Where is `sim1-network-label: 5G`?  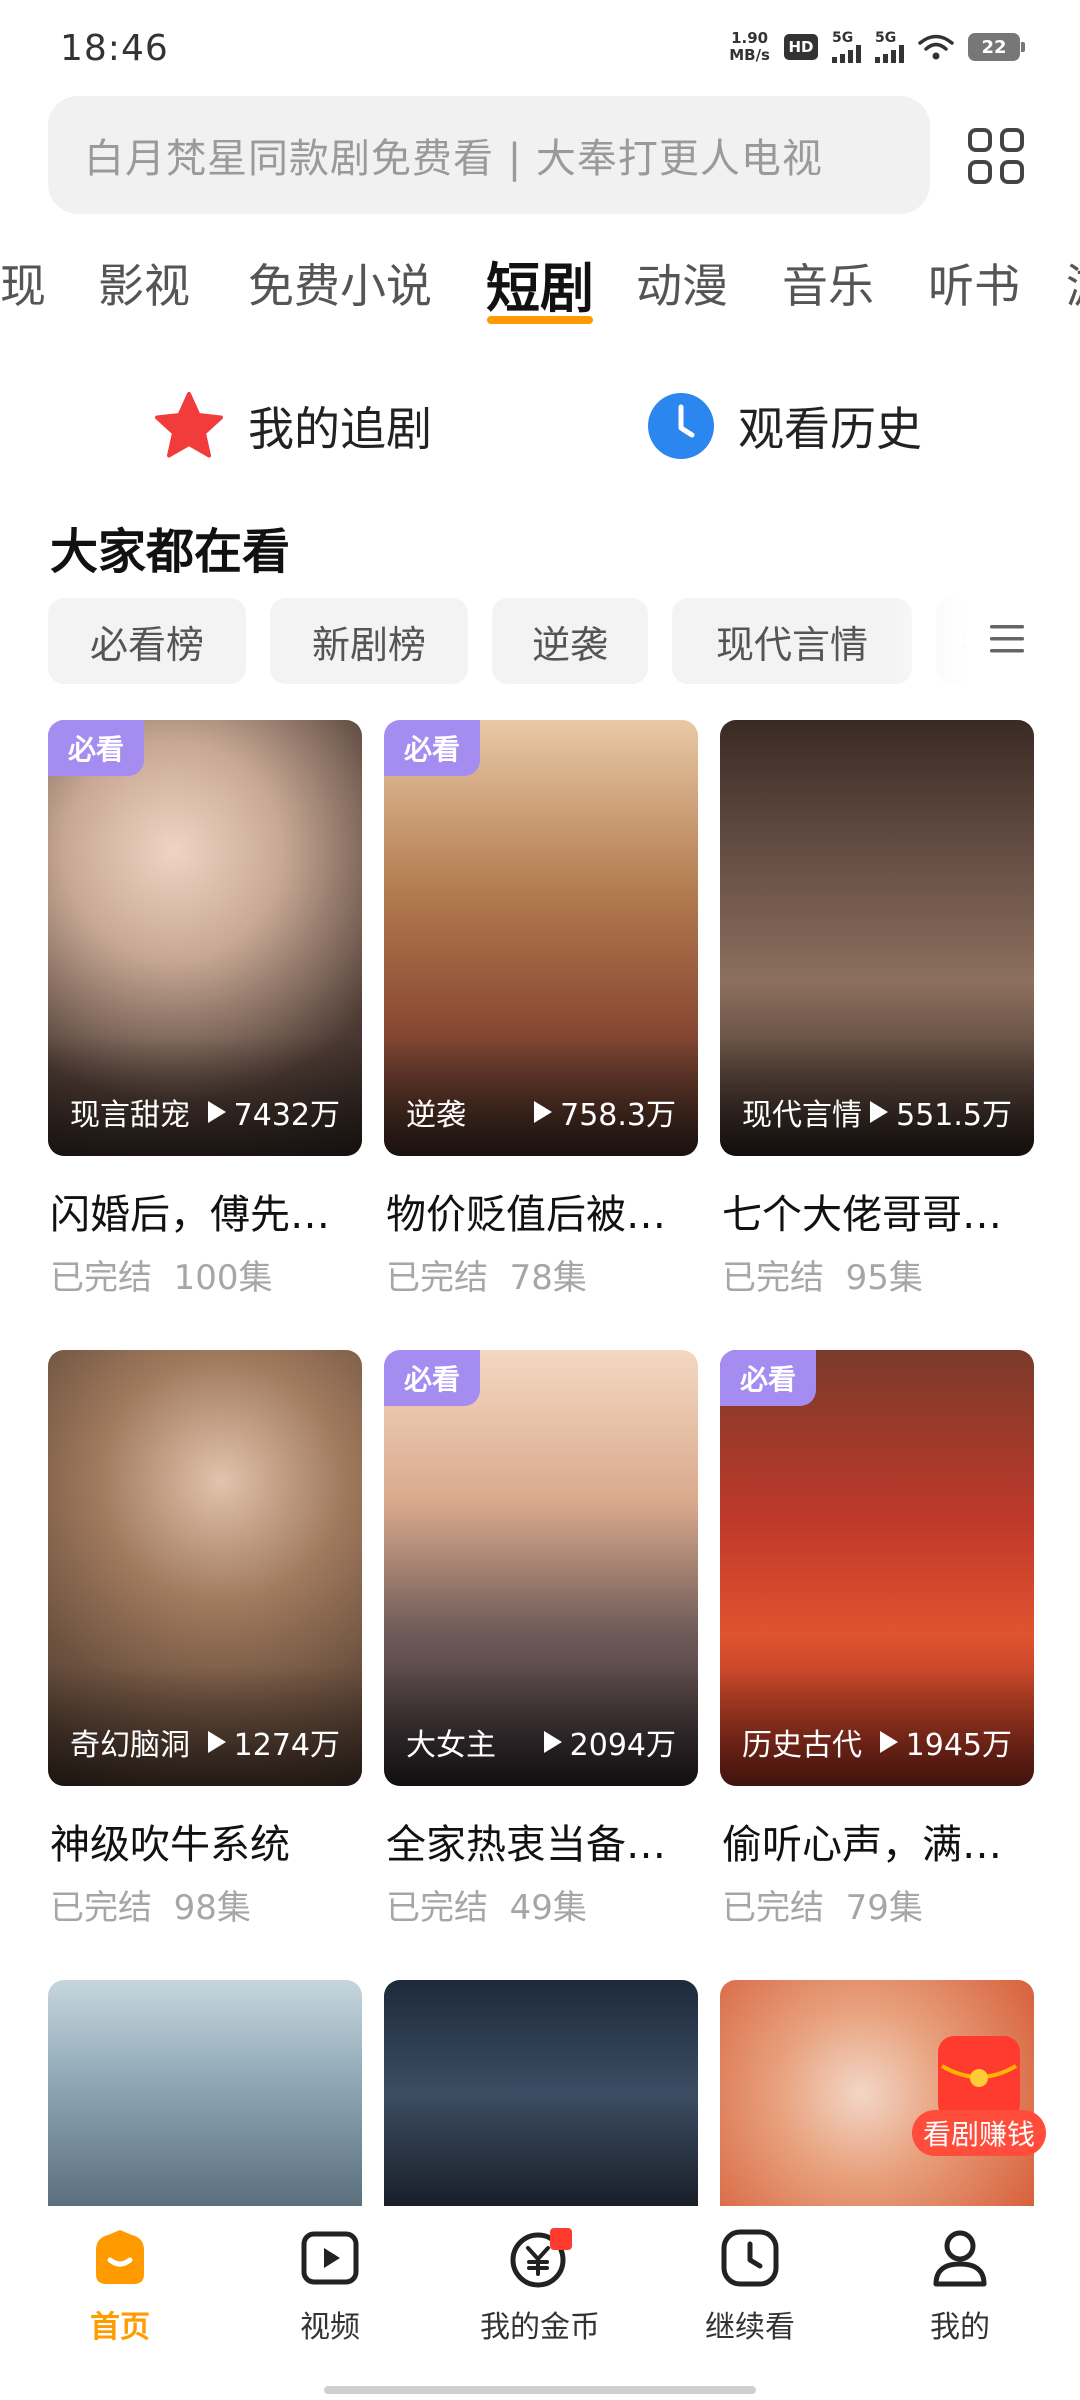
sim1-network-label: 5G is located at coordinates (843, 38).